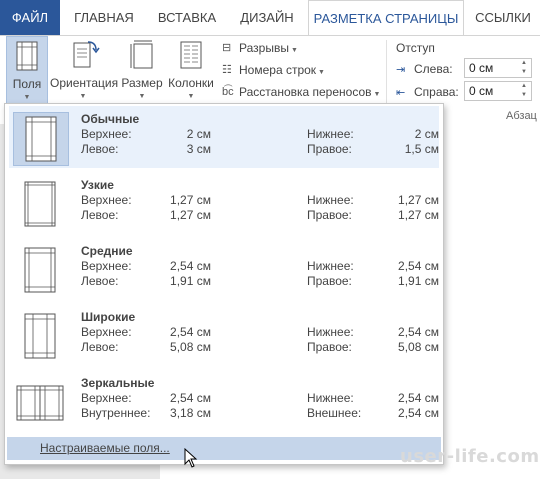 The image size is (540, 479). What do you see at coordinates (107, 251) in the screenshot?
I see `preset-name: Средние` at bounding box center [107, 251].